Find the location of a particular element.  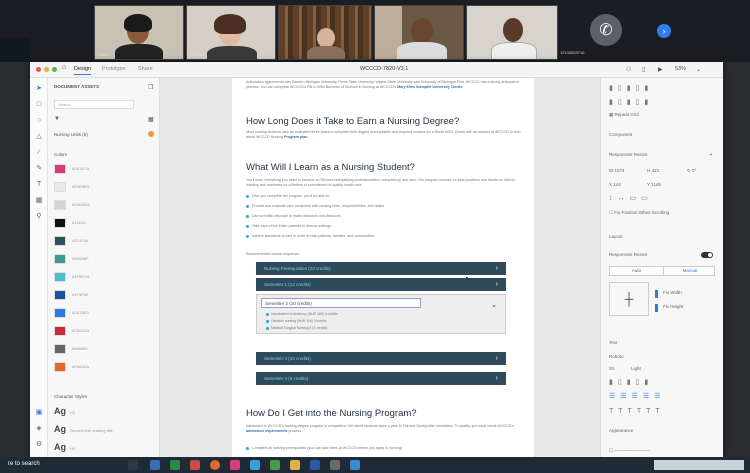

xd-app-icon is located at coordinates (235, 465).